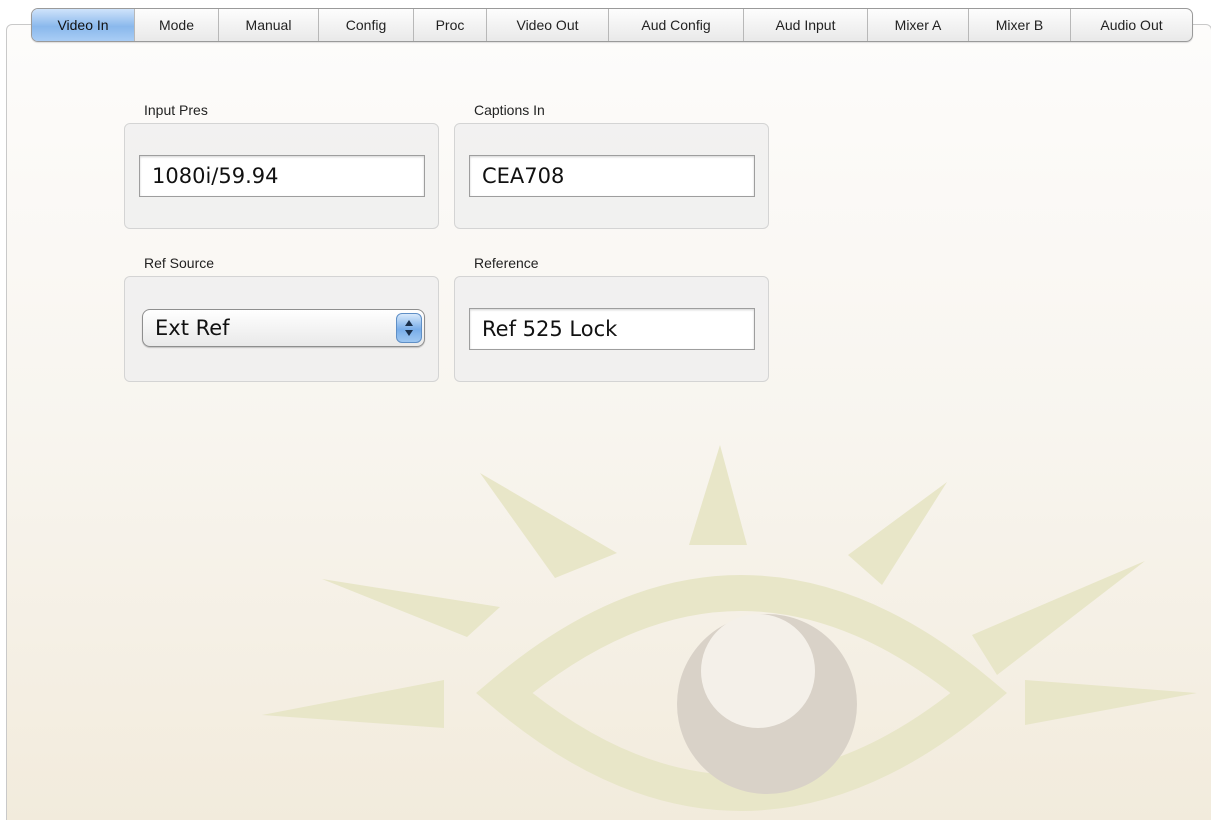  What do you see at coordinates (177, 25) in the screenshot?
I see `tab-mode: Mode` at bounding box center [177, 25].